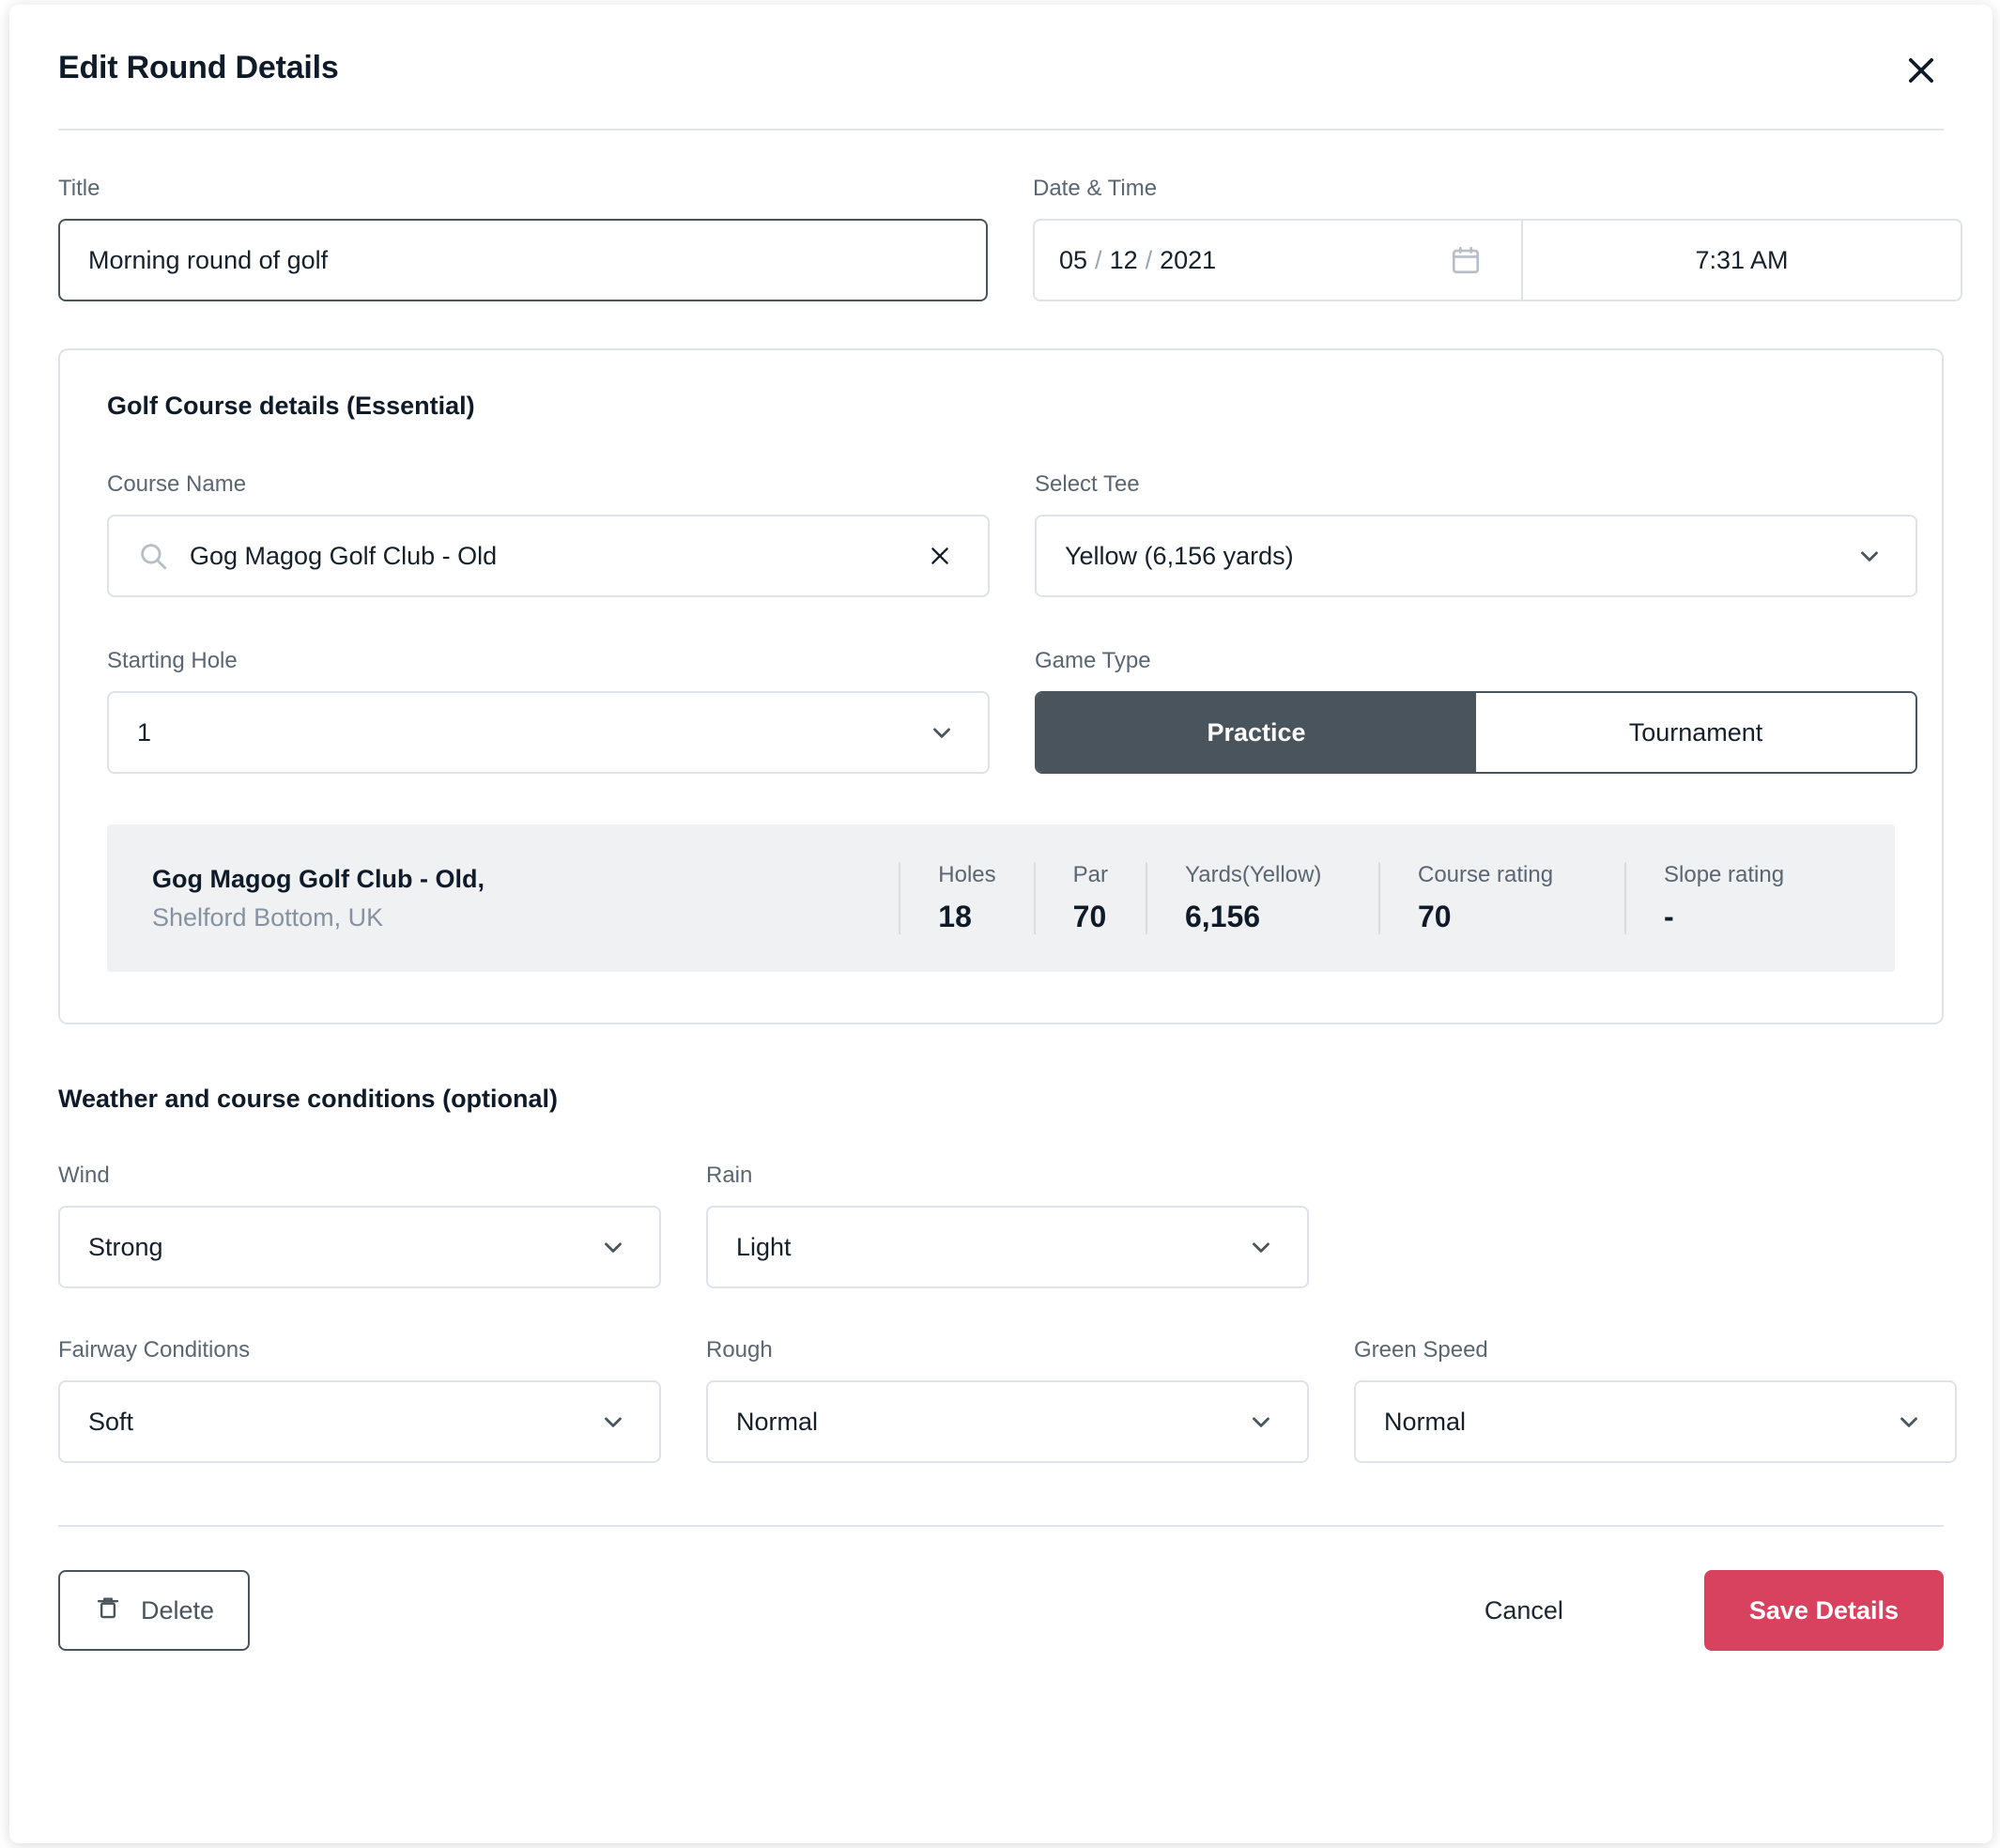 Image resolution: width=2000 pixels, height=1848 pixels. What do you see at coordinates (1486, 874) in the screenshot?
I see `stat-course-rating-label: Course rating` at bounding box center [1486, 874].